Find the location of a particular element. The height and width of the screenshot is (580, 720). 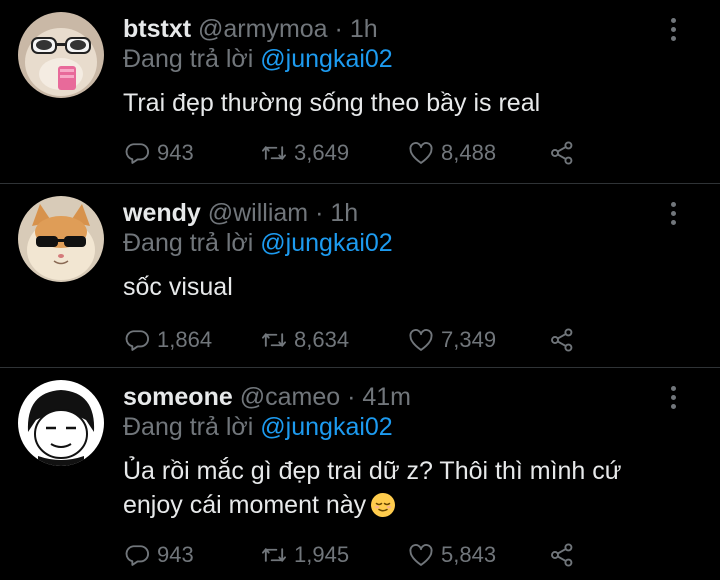

display-name: someone is located at coordinates (178, 397).